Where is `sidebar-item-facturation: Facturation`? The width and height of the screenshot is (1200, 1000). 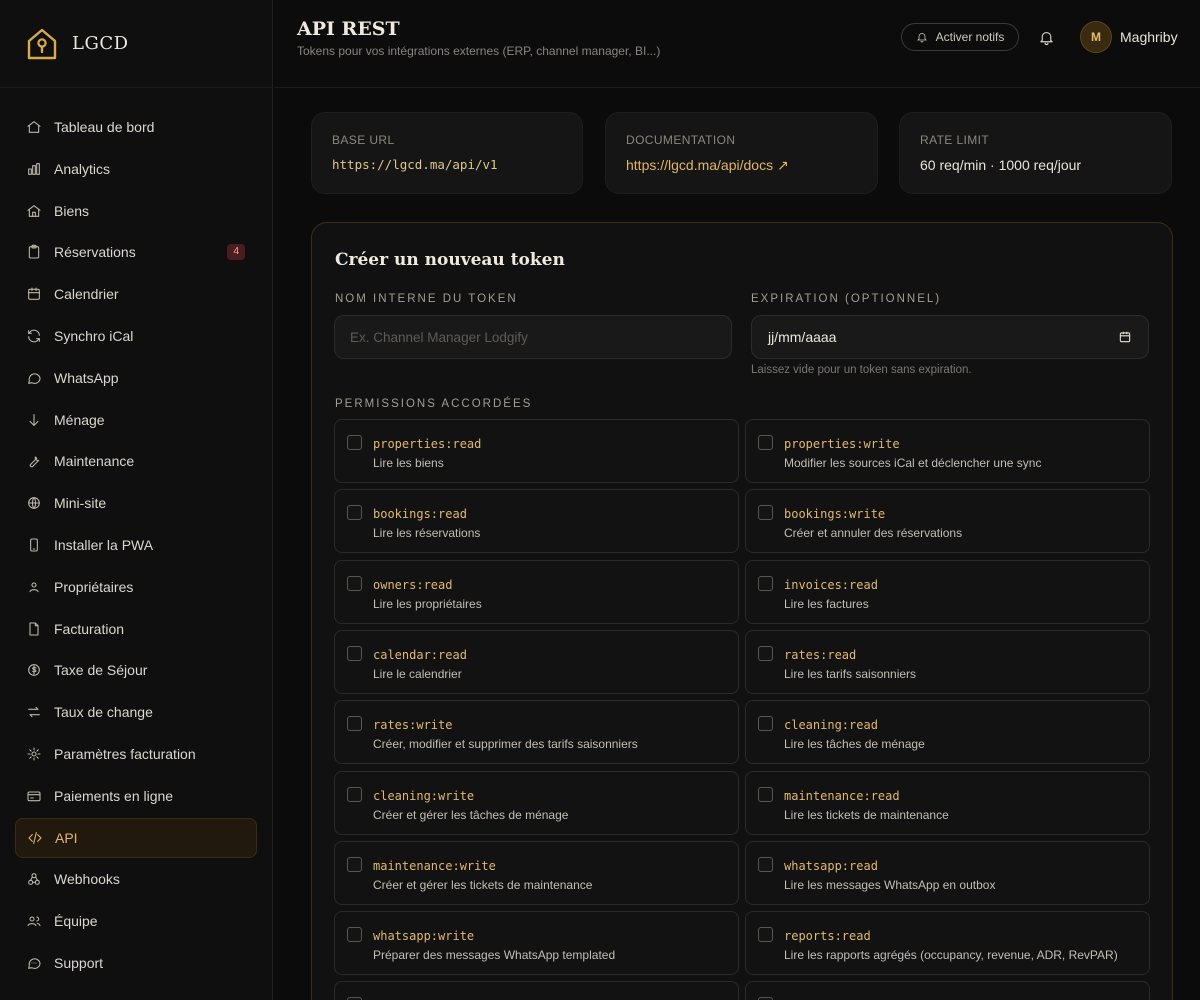 sidebar-item-facturation: Facturation is located at coordinates (136, 629).